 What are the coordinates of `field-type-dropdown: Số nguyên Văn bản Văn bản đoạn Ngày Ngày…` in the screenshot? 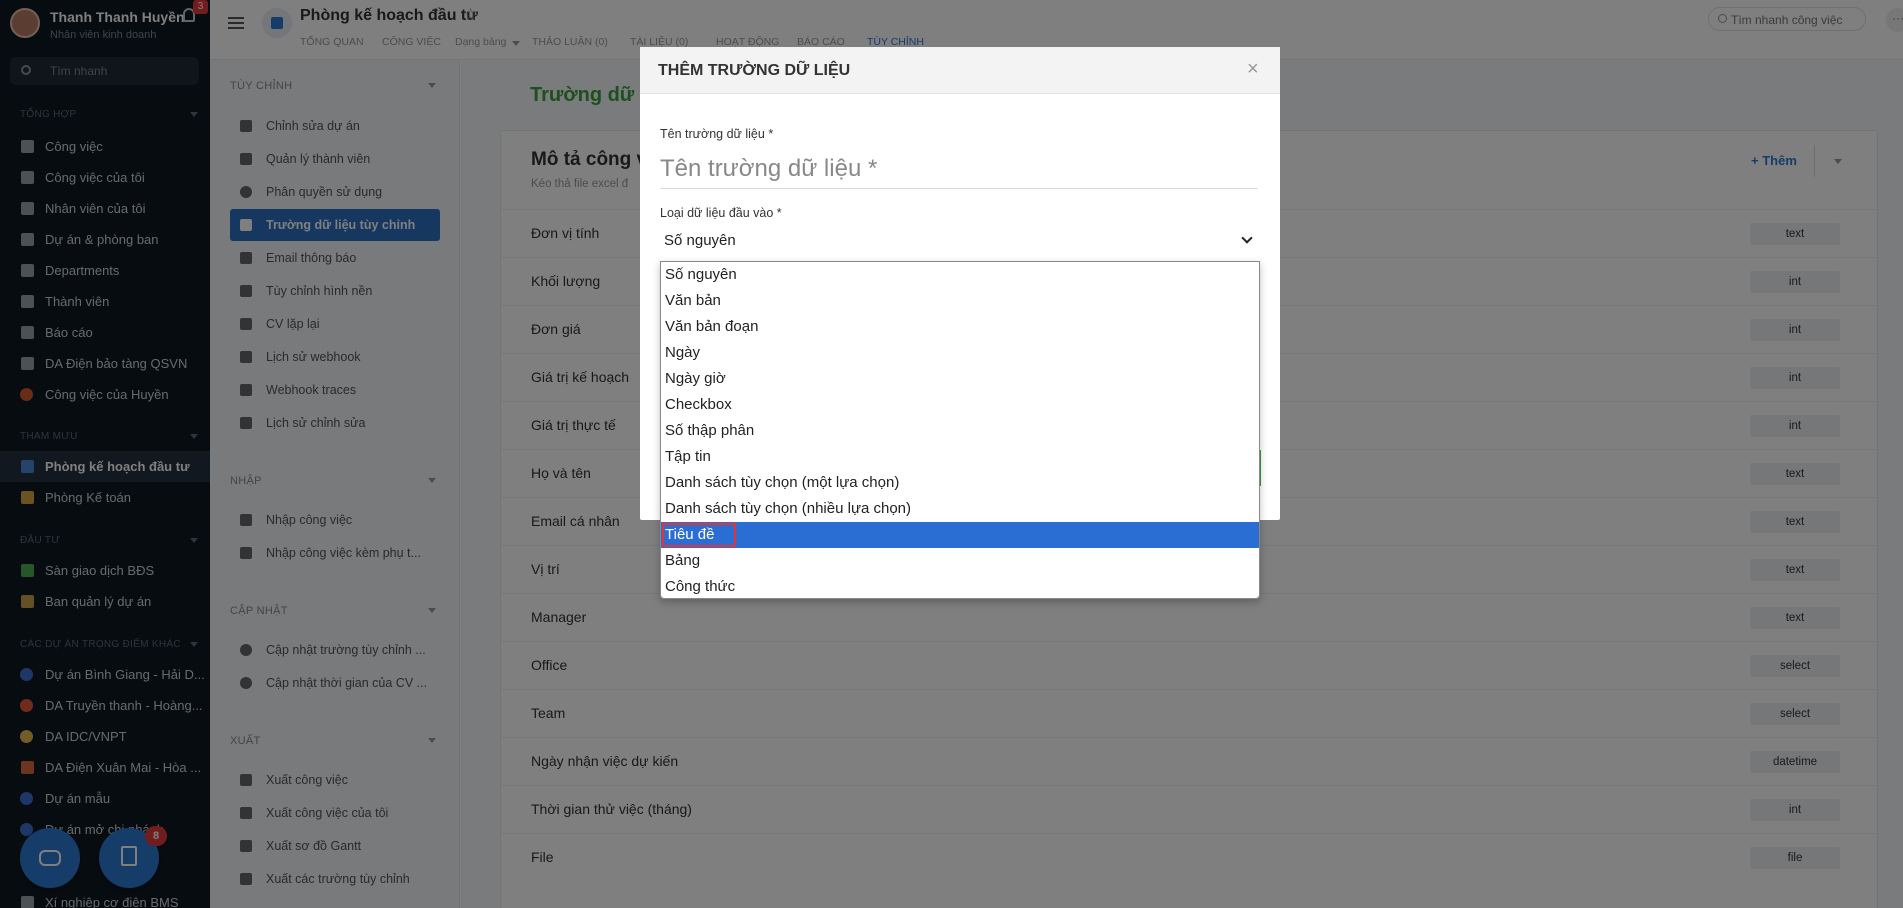 It's located at (960, 430).